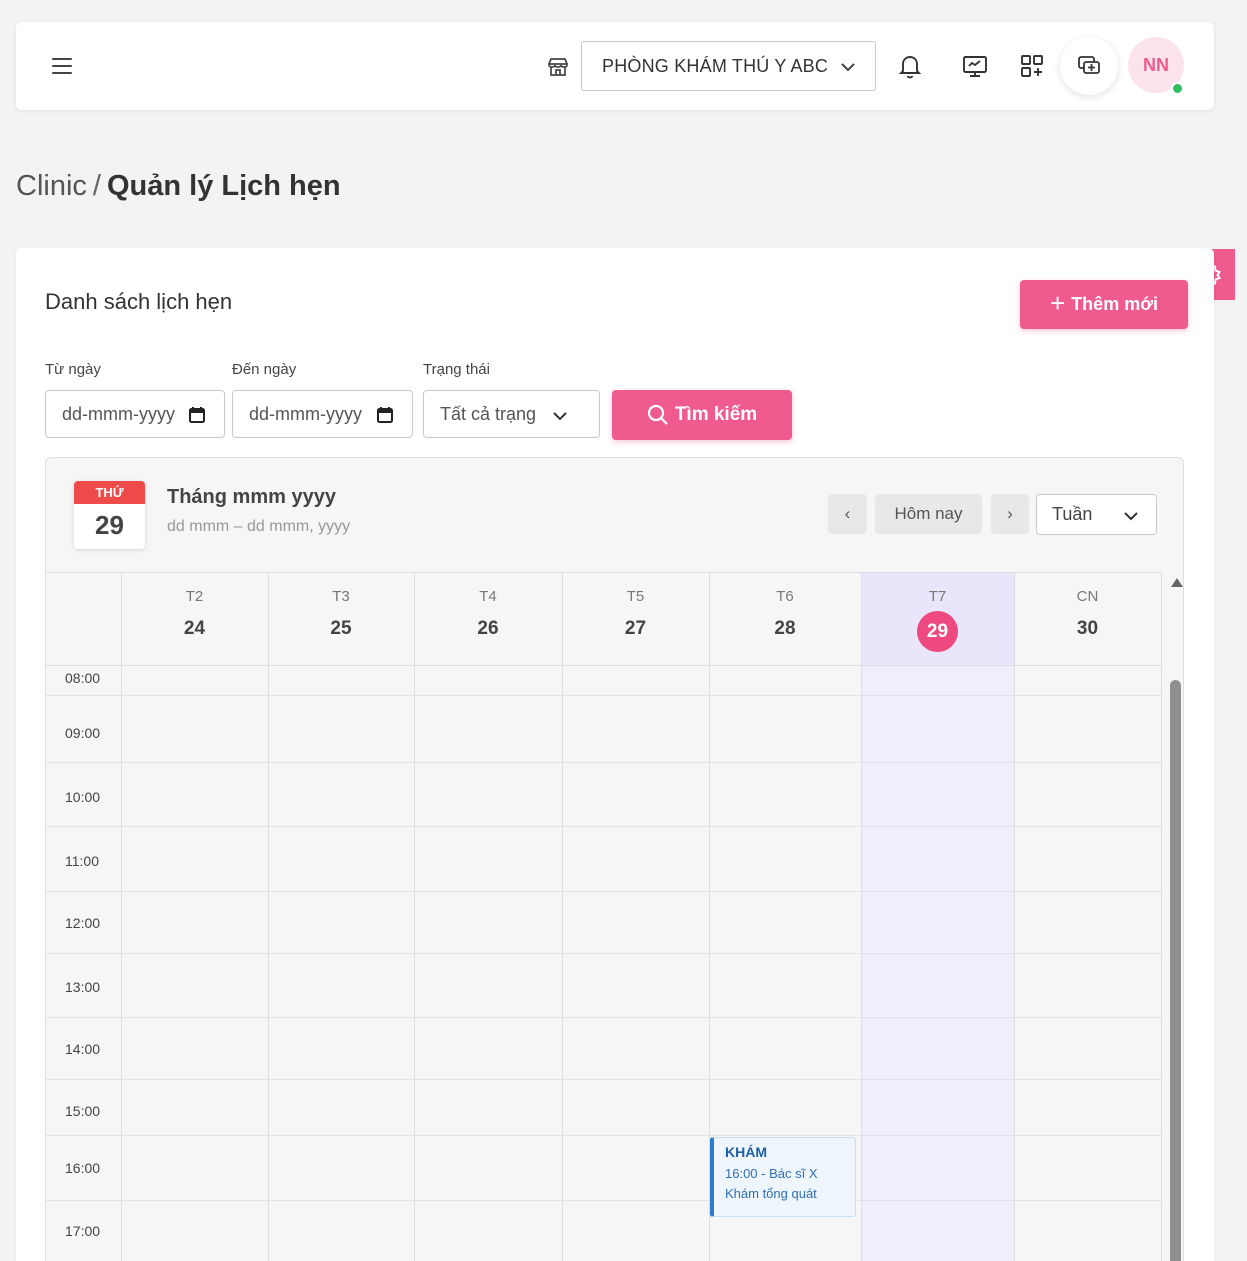 Image resolution: width=1247 pixels, height=1261 pixels. I want to click on search-icon, so click(657, 414).